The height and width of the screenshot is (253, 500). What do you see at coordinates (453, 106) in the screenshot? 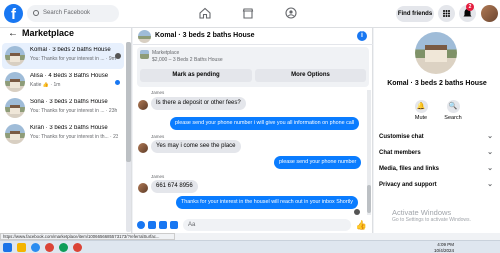
I see `search-icon: 🔍` at bounding box center [453, 106].